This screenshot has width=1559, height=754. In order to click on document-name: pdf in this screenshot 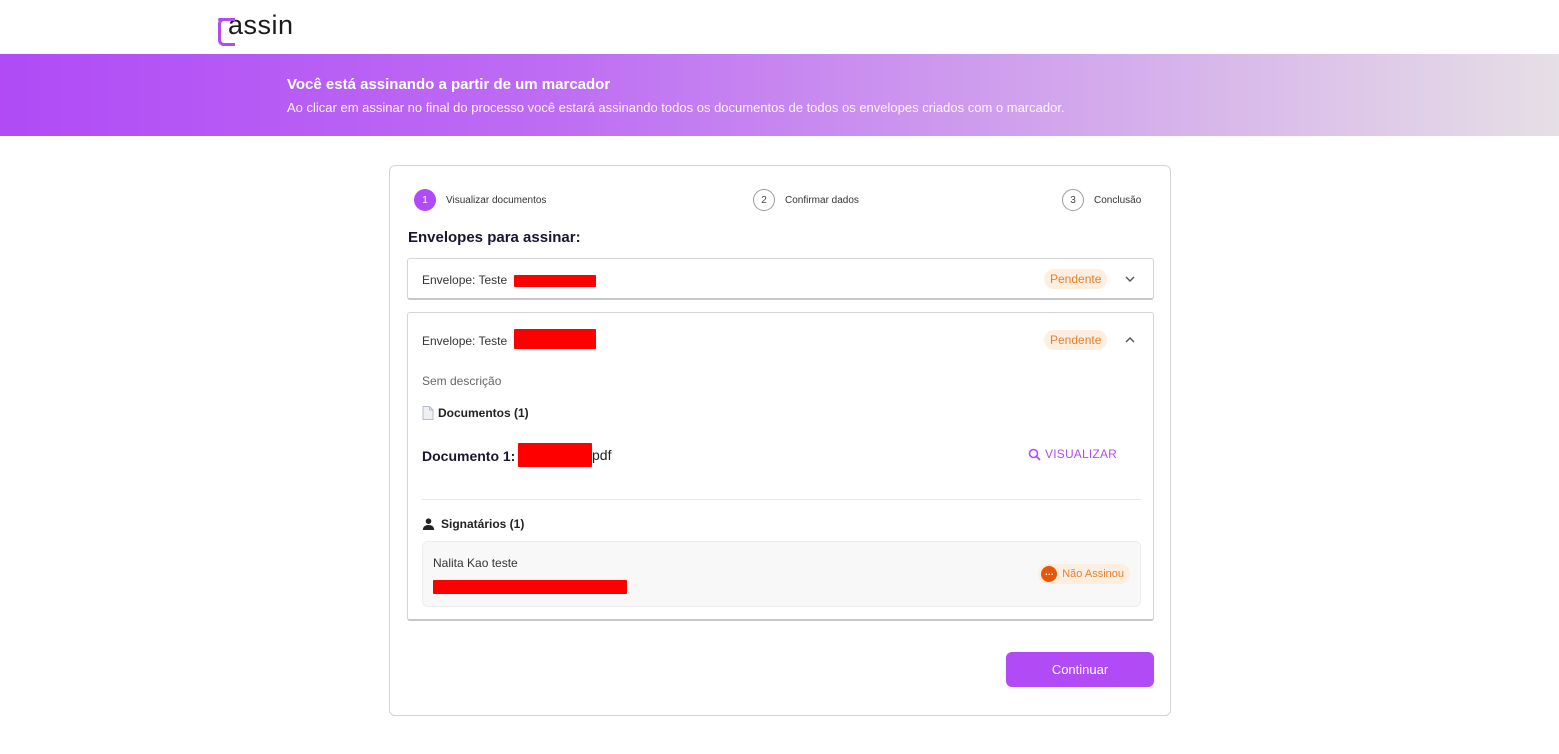, I will do `click(564, 455)`.